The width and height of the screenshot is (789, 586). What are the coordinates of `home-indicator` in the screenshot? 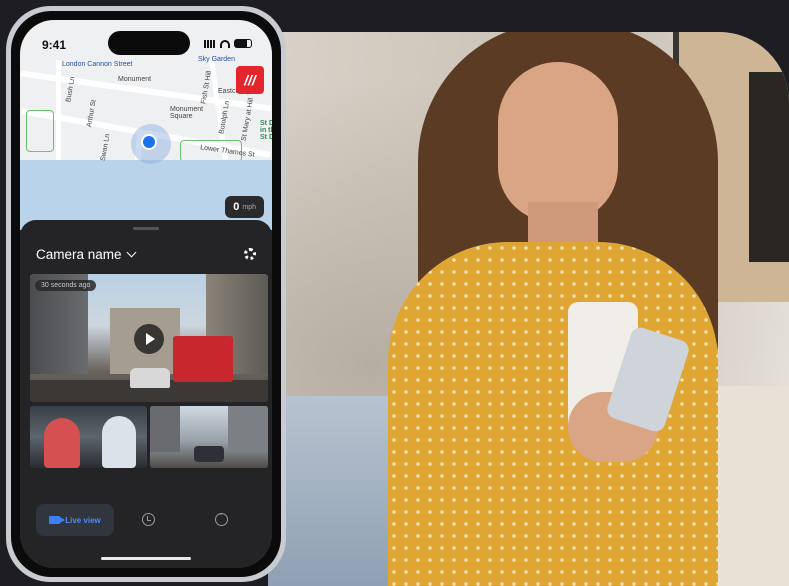 It's located at (146, 558).